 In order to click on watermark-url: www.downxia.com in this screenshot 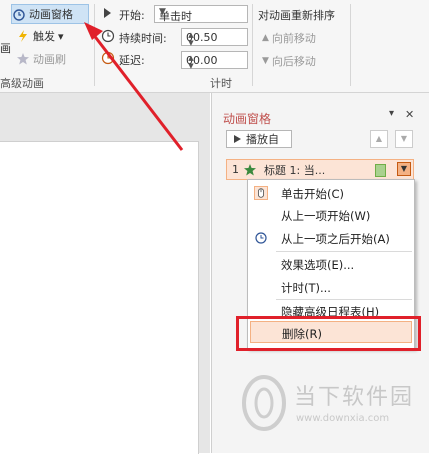, I will do `click(343, 418)`.